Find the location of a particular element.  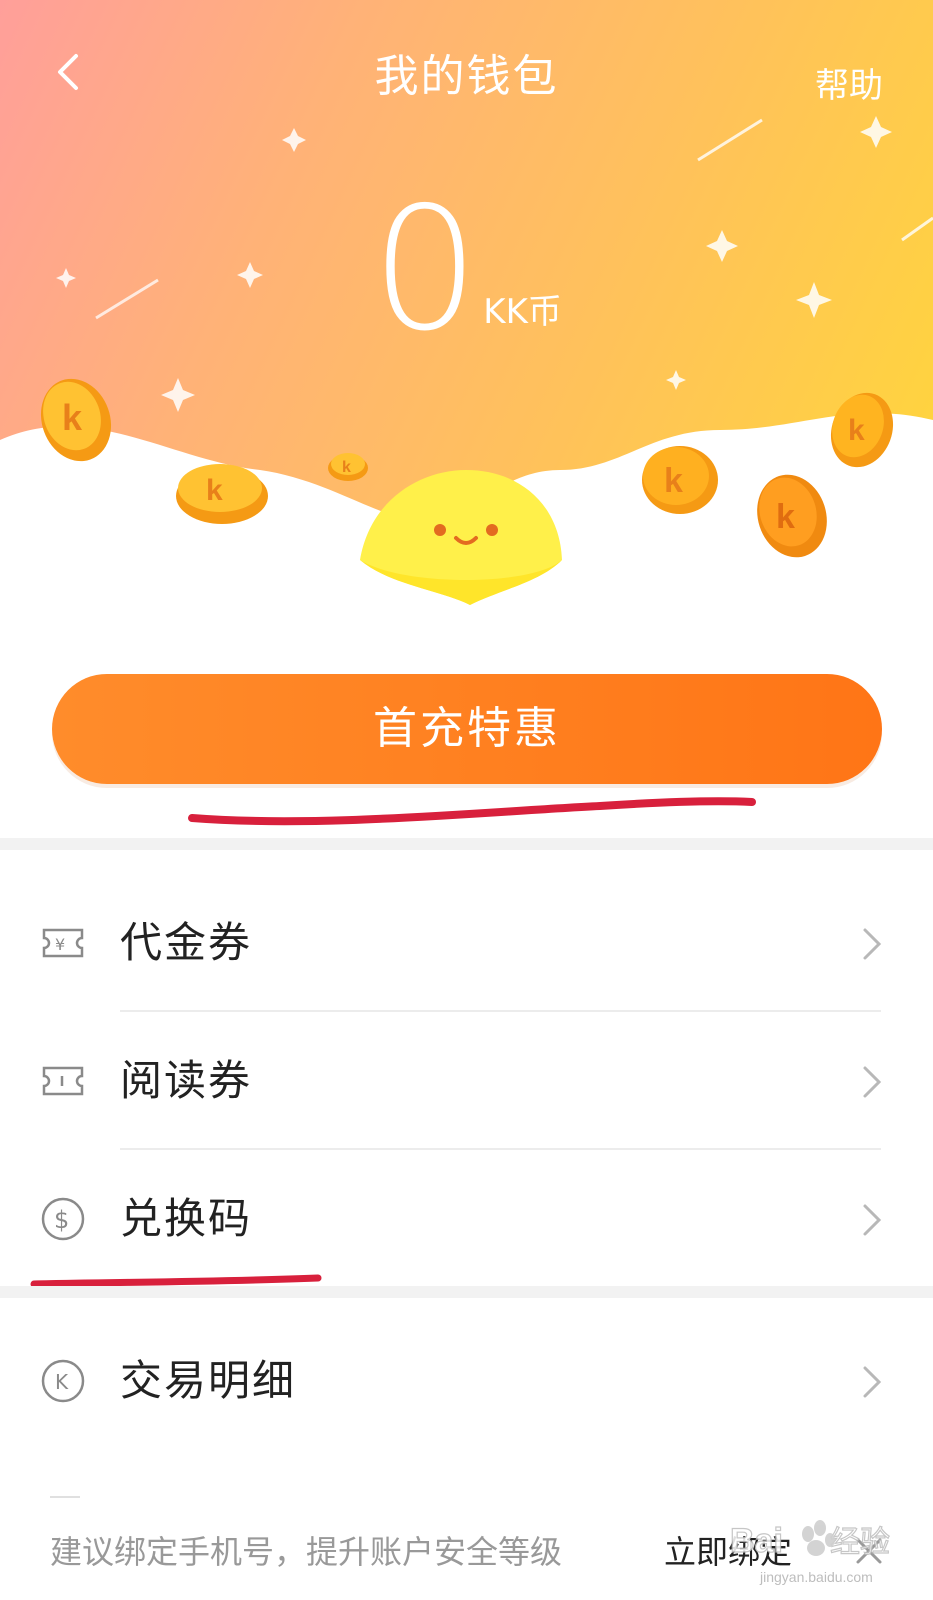

balance-unit: KK币 is located at coordinates (522, 312).